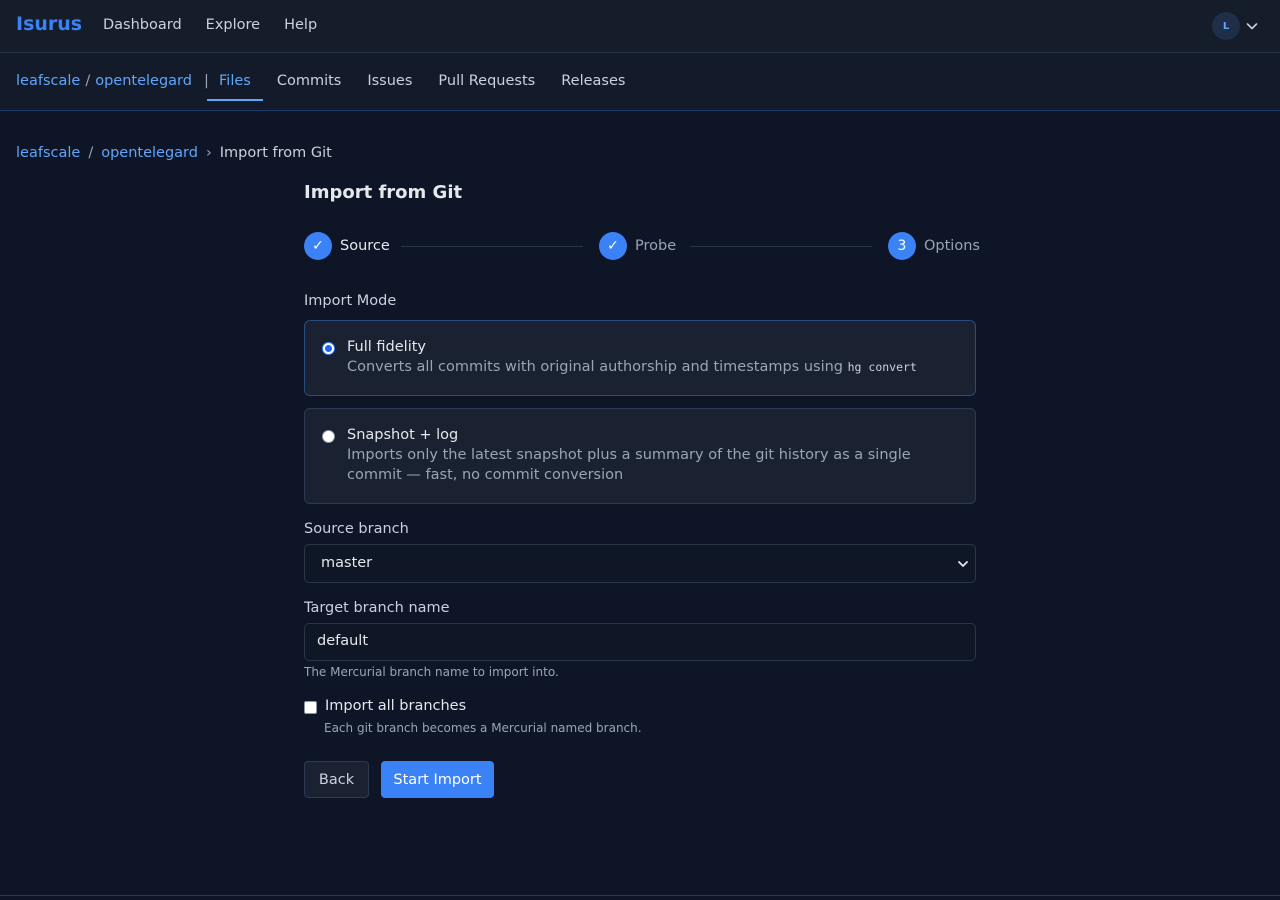 Image resolution: width=1280 pixels, height=900 pixels. I want to click on repo-path: leafscale / opentelegard |, so click(112, 81).